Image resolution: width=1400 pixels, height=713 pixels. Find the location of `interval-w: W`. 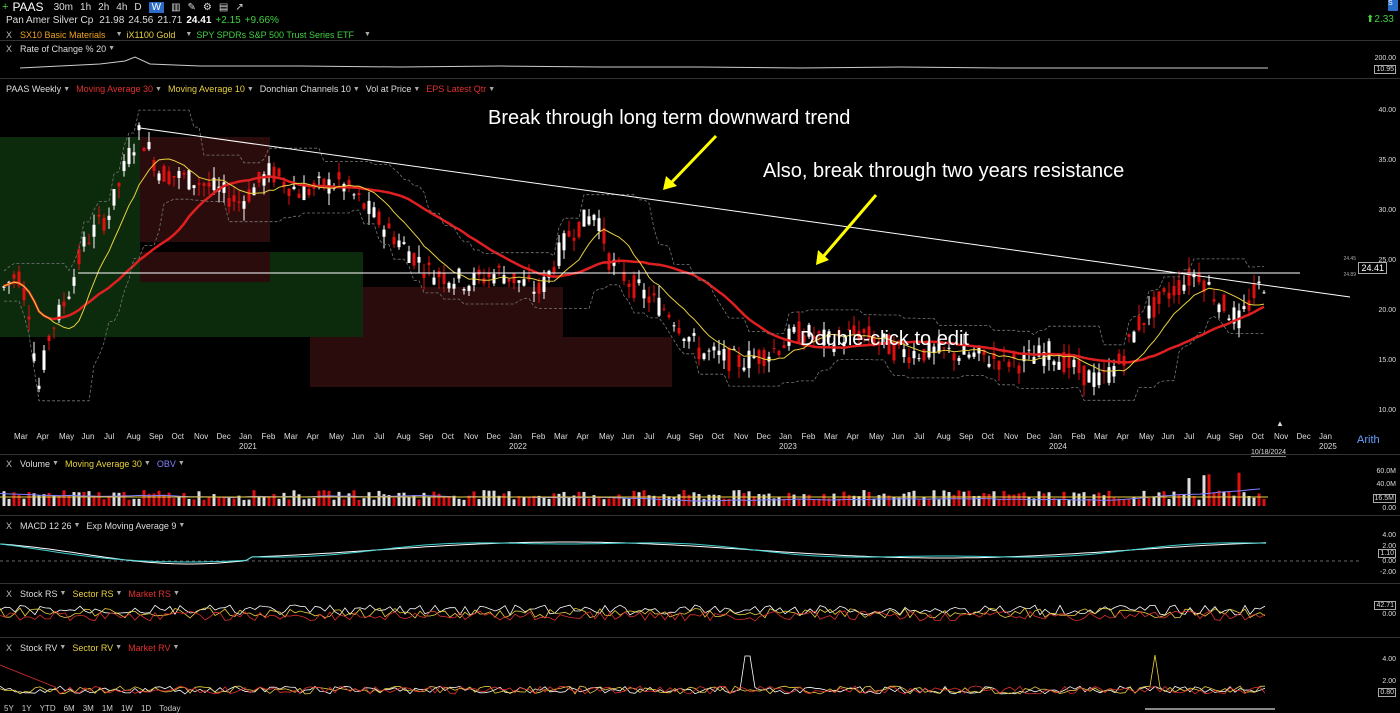

interval-w: W is located at coordinates (156, 7).